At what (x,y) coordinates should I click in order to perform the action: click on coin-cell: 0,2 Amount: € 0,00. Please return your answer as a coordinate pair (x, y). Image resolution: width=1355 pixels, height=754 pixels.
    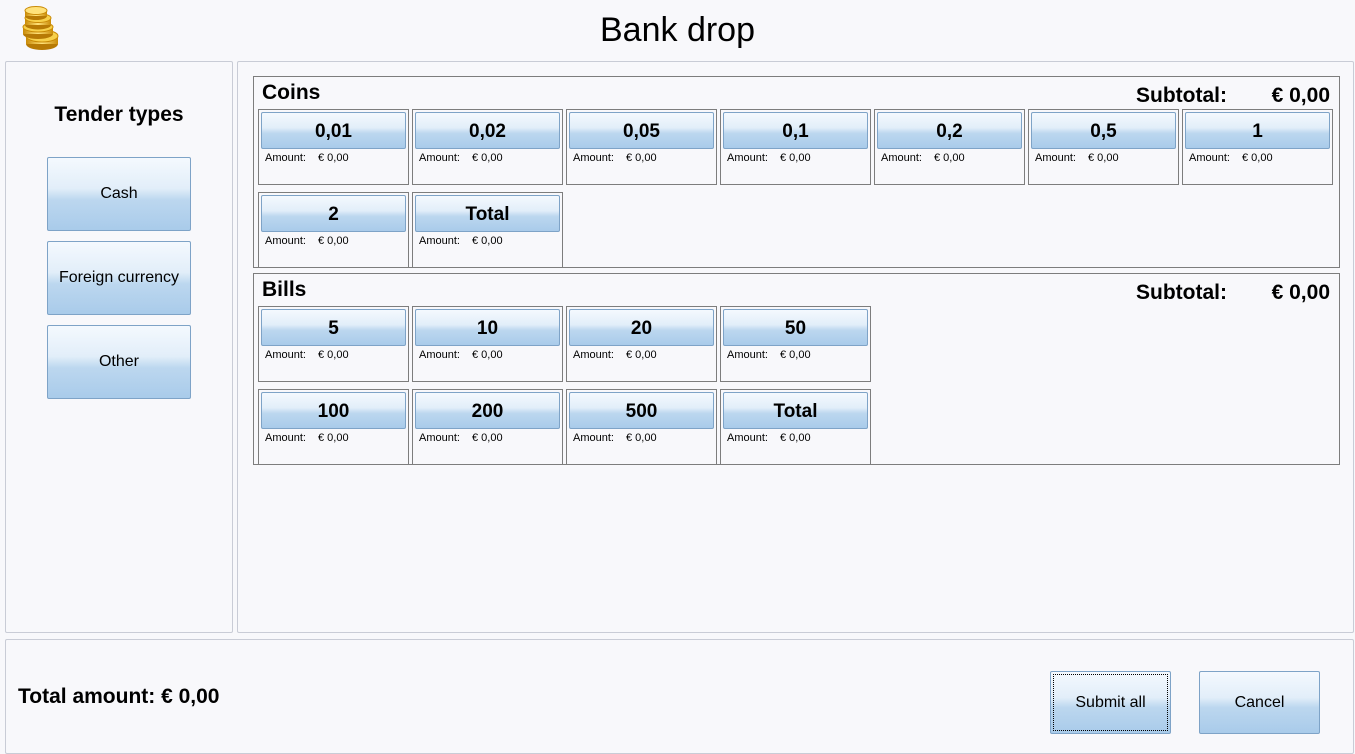
    Looking at the image, I should click on (949, 147).